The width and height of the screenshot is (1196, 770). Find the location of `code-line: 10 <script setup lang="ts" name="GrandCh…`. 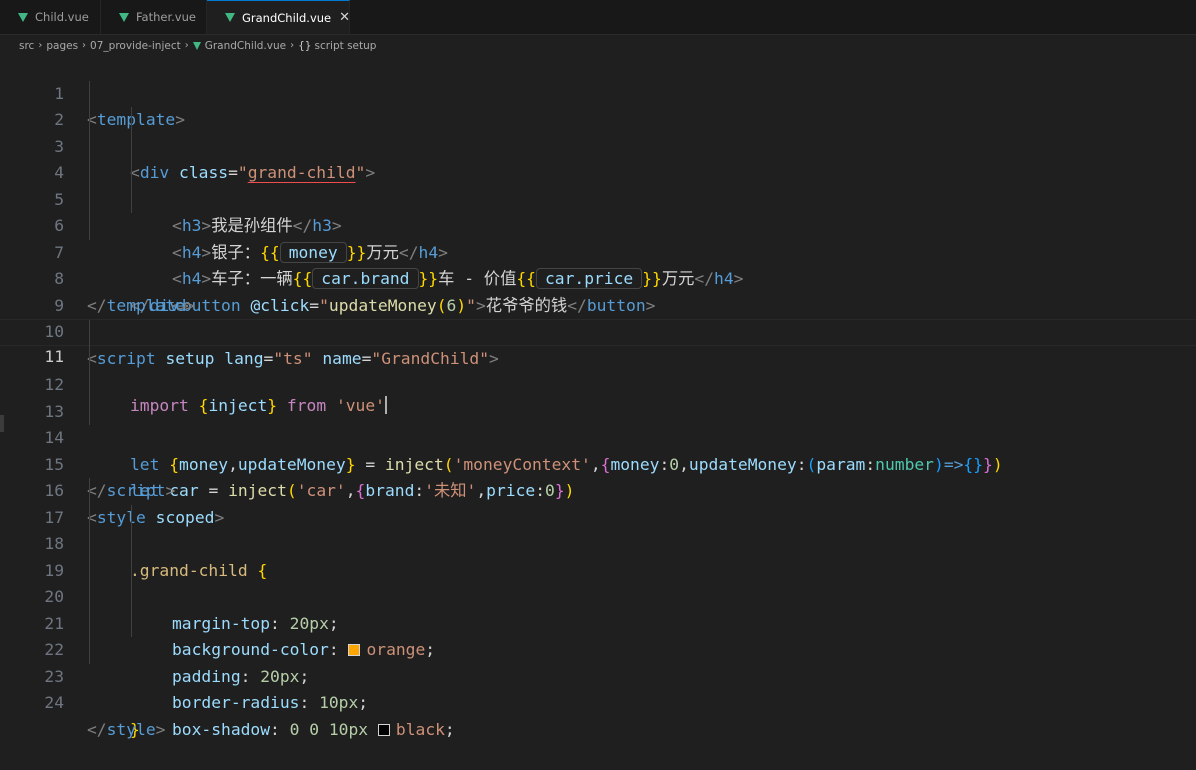

code-line: 10 <script setup lang="ts" name="GrandCh… is located at coordinates (598, 330).